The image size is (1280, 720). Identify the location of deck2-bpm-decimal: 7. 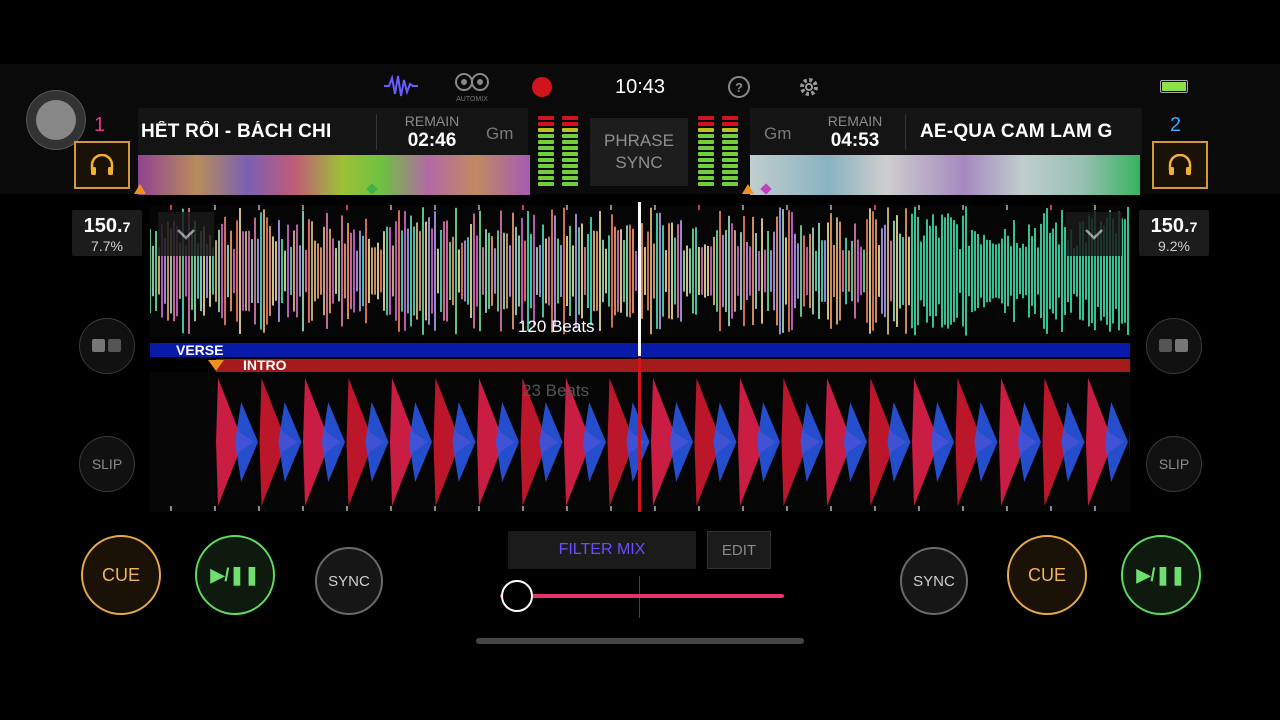
(1193, 227).